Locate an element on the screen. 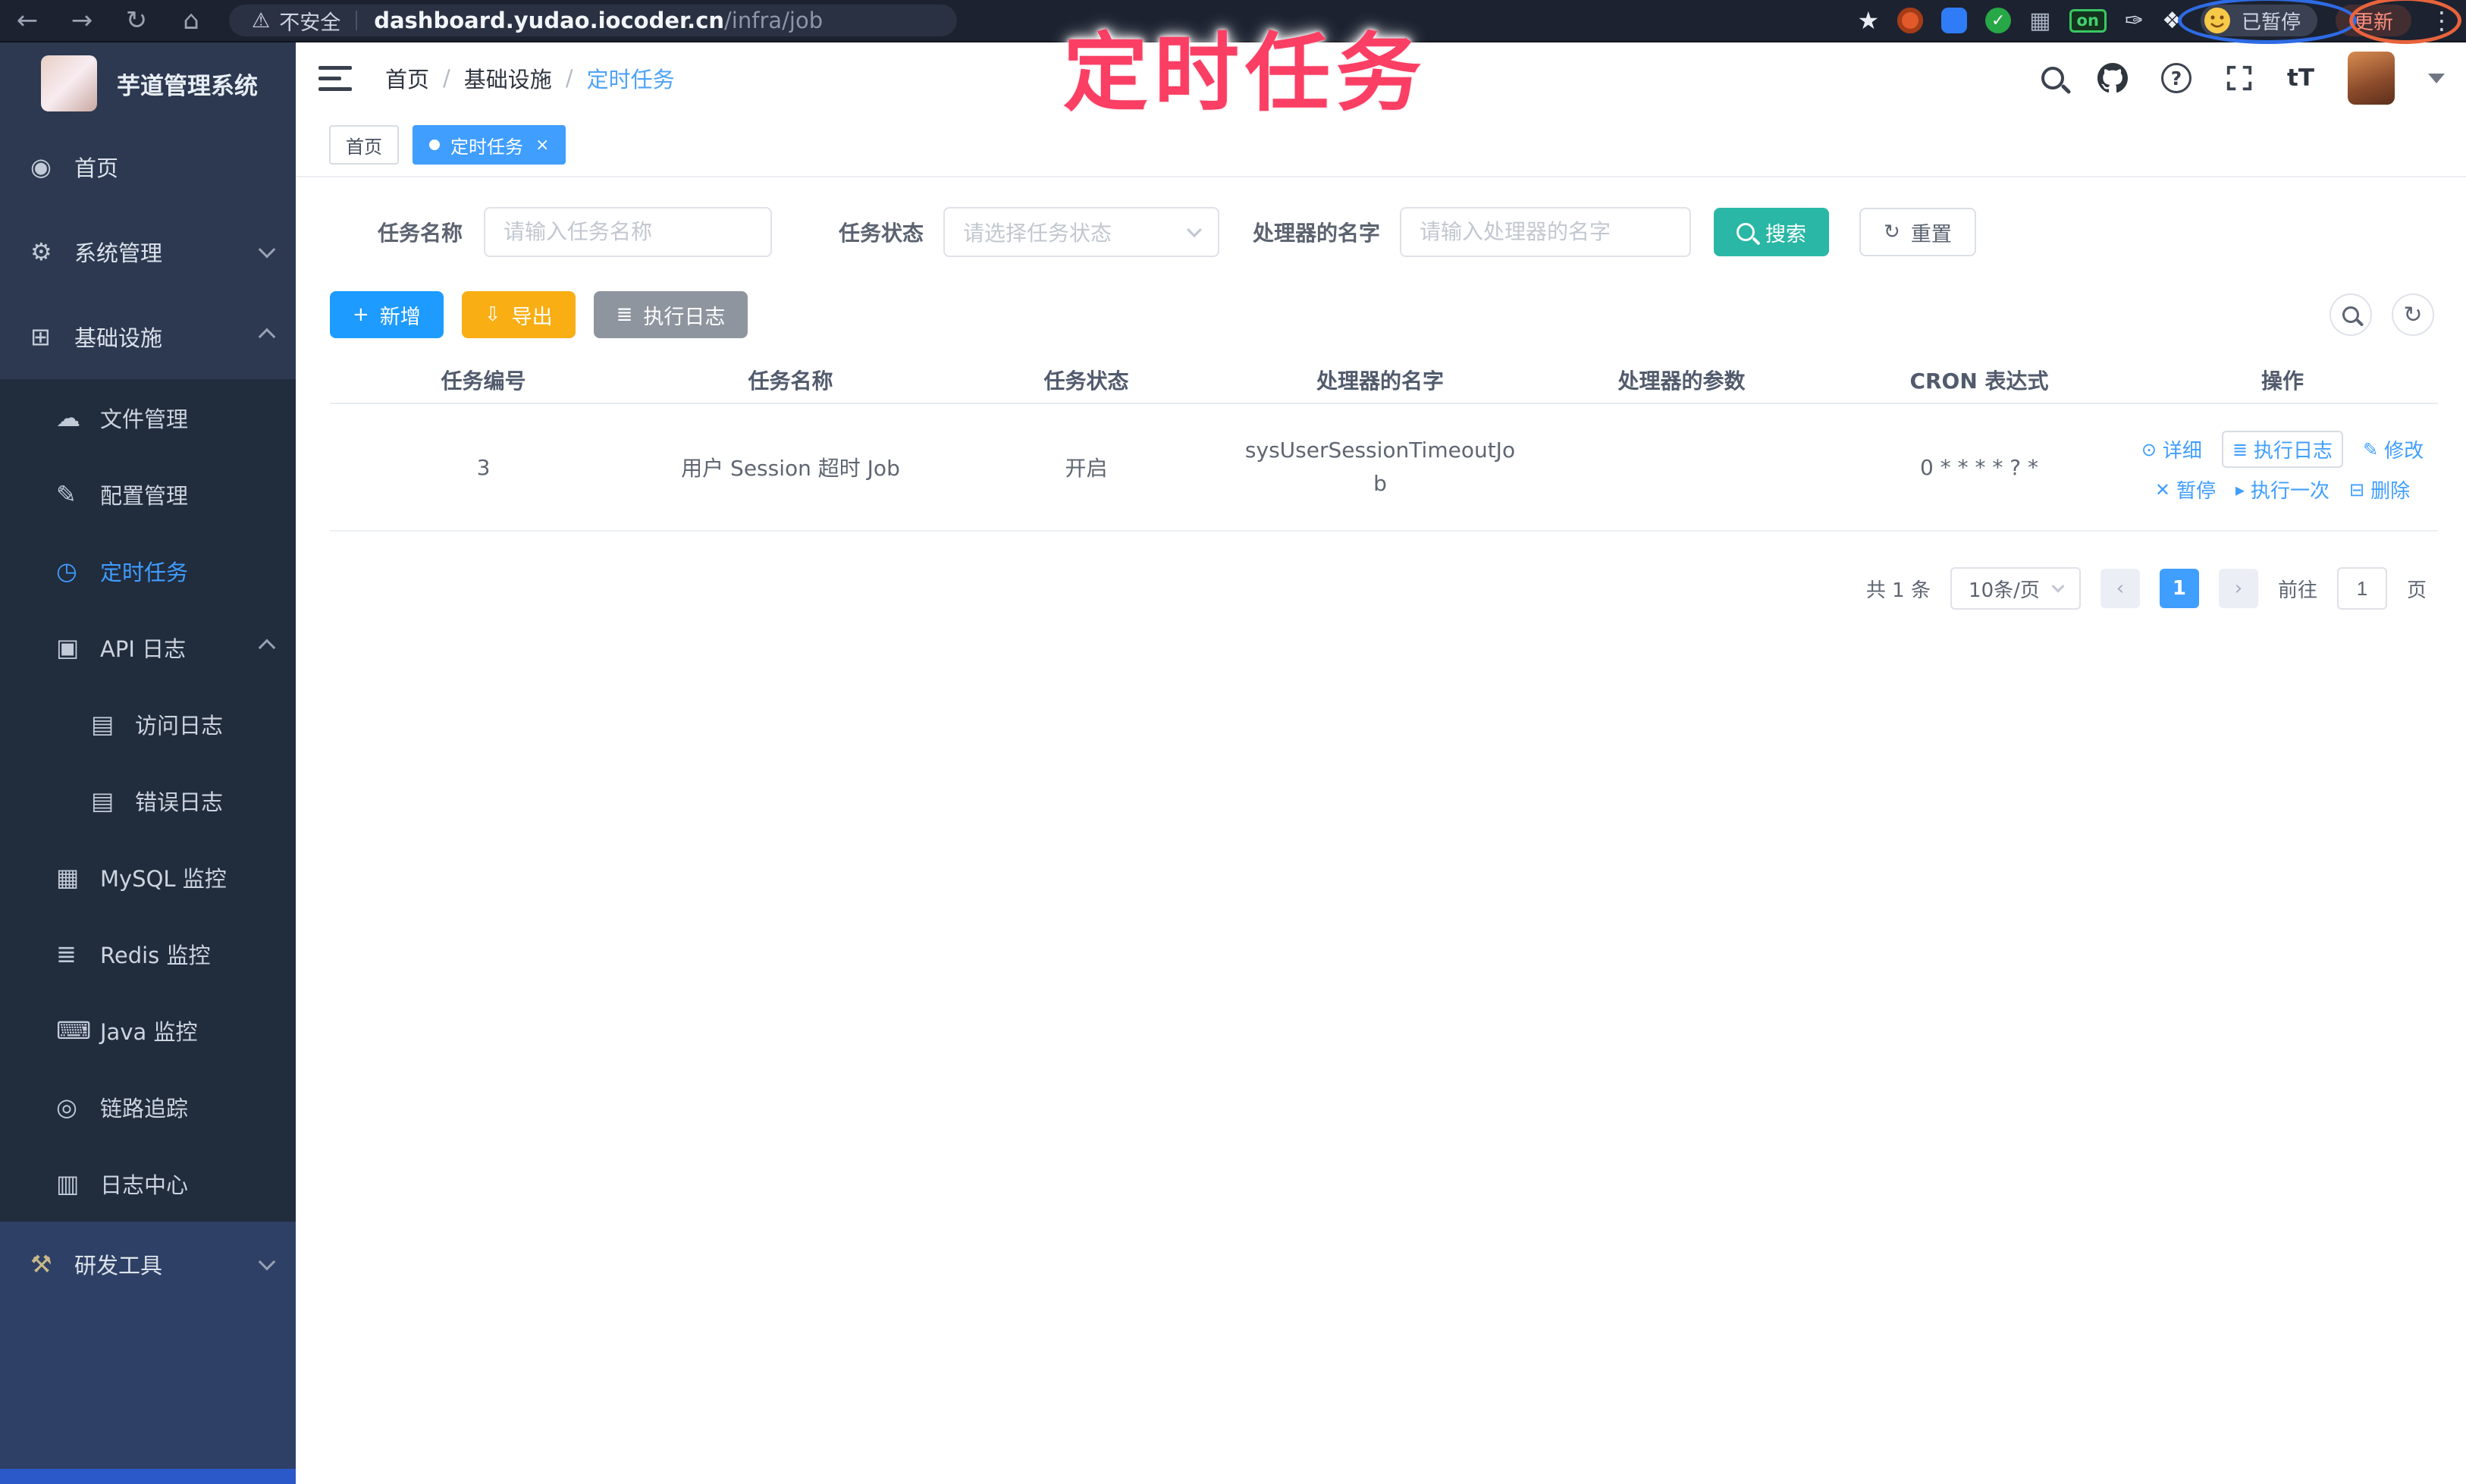 Image resolution: width=2466 pixels, height=1484 pixels. breadcrumb-infra: 基础设施 is located at coordinates (508, 78).